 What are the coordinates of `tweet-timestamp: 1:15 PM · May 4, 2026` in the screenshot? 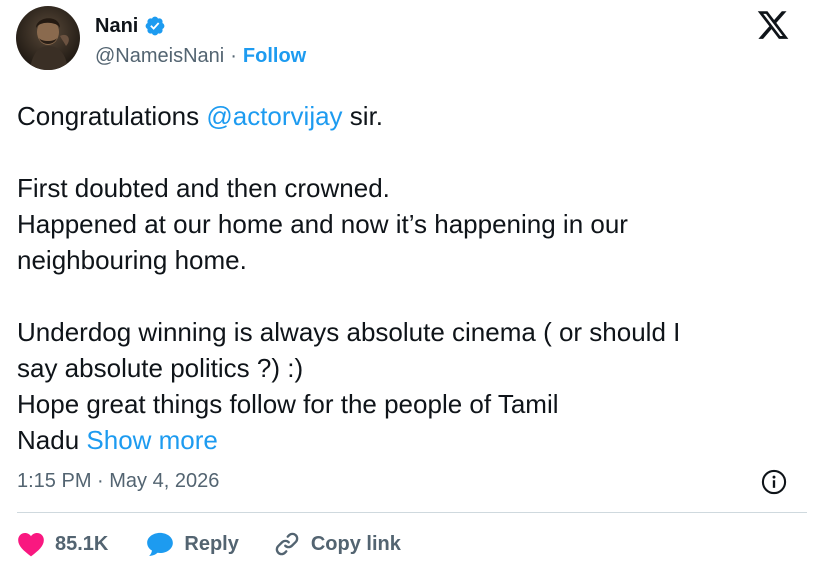 It's located at (118, 481).